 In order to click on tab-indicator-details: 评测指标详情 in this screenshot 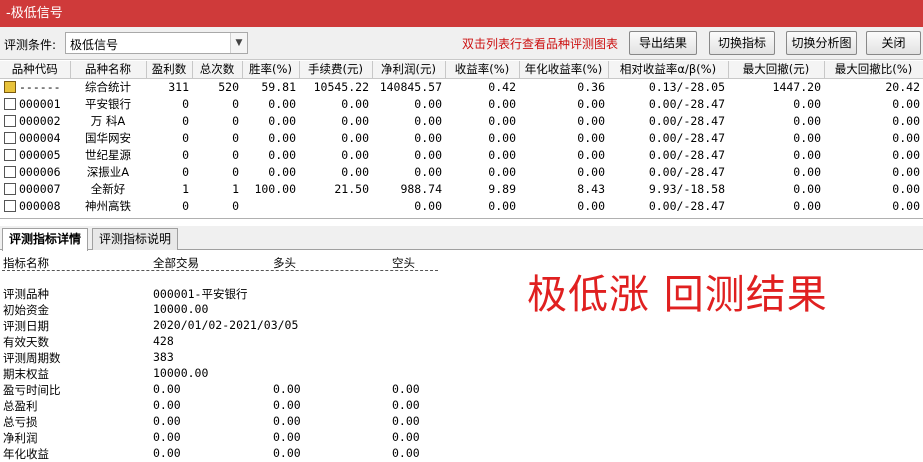, I will do `click(45, 239)`.